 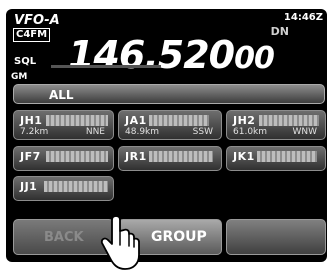 I want to click on group-label: GROUP, so click(x=179, y=237).